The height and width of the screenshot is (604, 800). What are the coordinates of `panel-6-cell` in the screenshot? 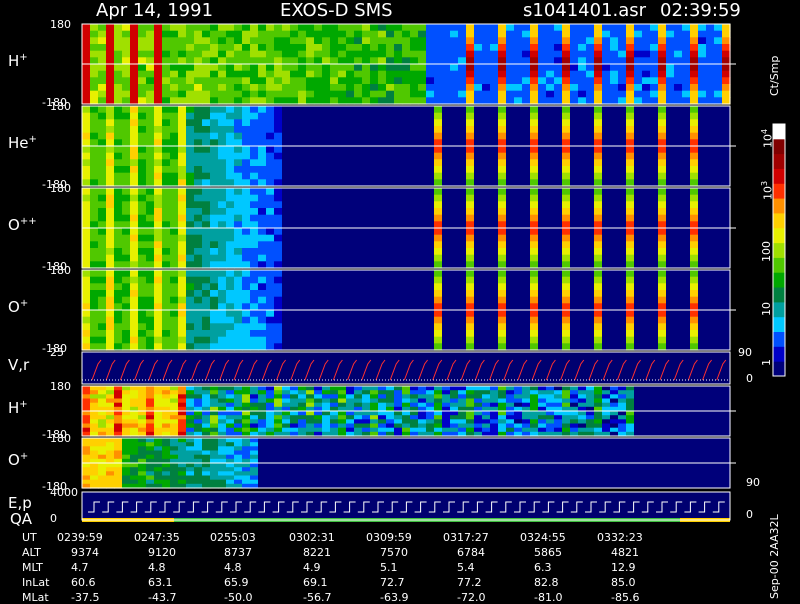 It's located at (126, 457).